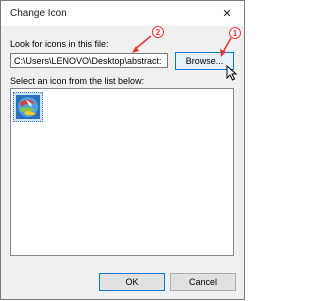 Image resolution: width=320 pixels, height=301 pixels. What do you see at coordinates (38, 13) in the screenshot?
I see `window-title: Change Icon` at bounding box center [38, 13].